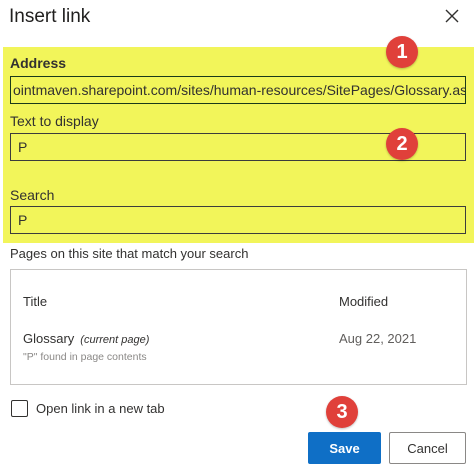  What do you see at coordinates (238, 220) in the screenshot?
I see `search-input: P` at bounding box center [238, 220].